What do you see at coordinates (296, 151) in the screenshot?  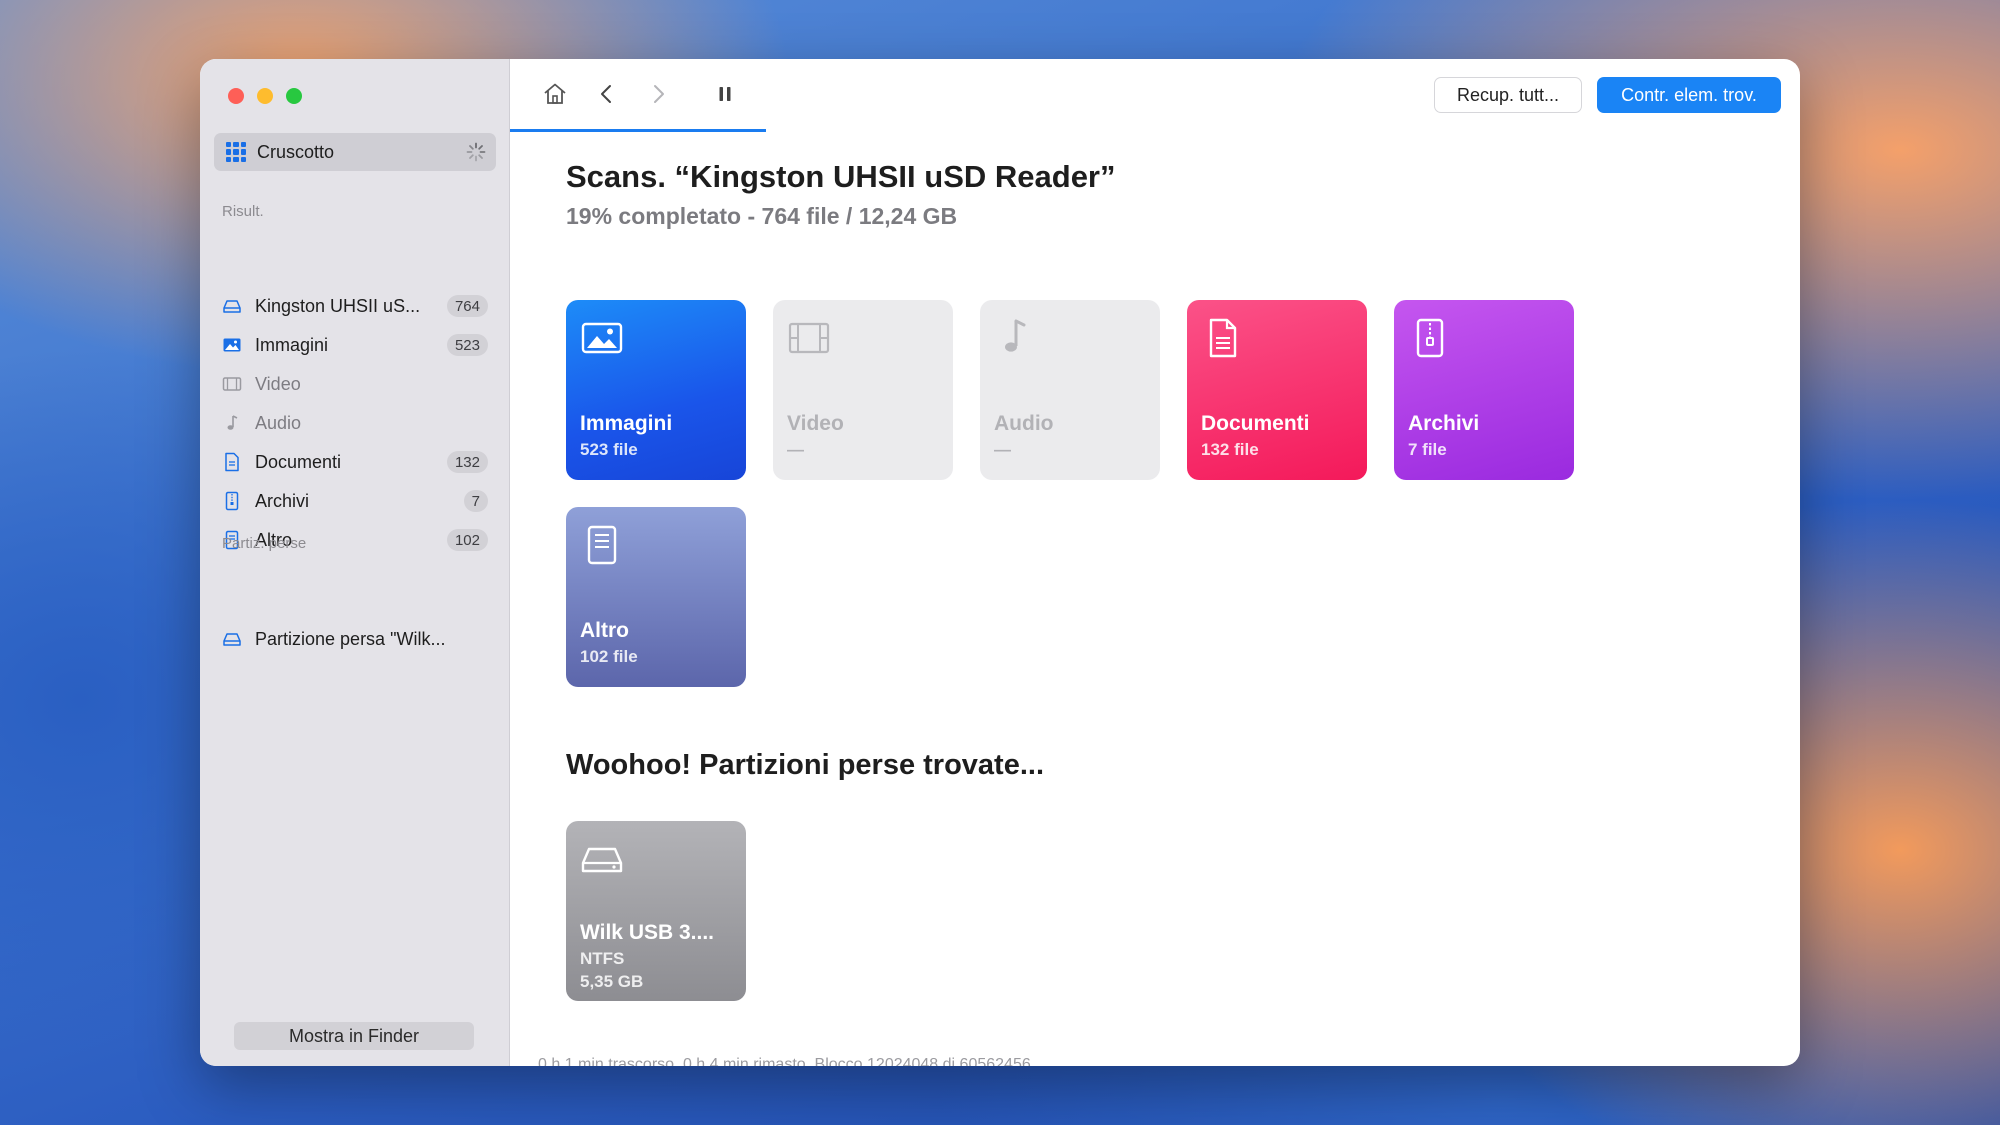 I see `sidebar-item-label: Cruscotto` at bounding box center [296, 151].